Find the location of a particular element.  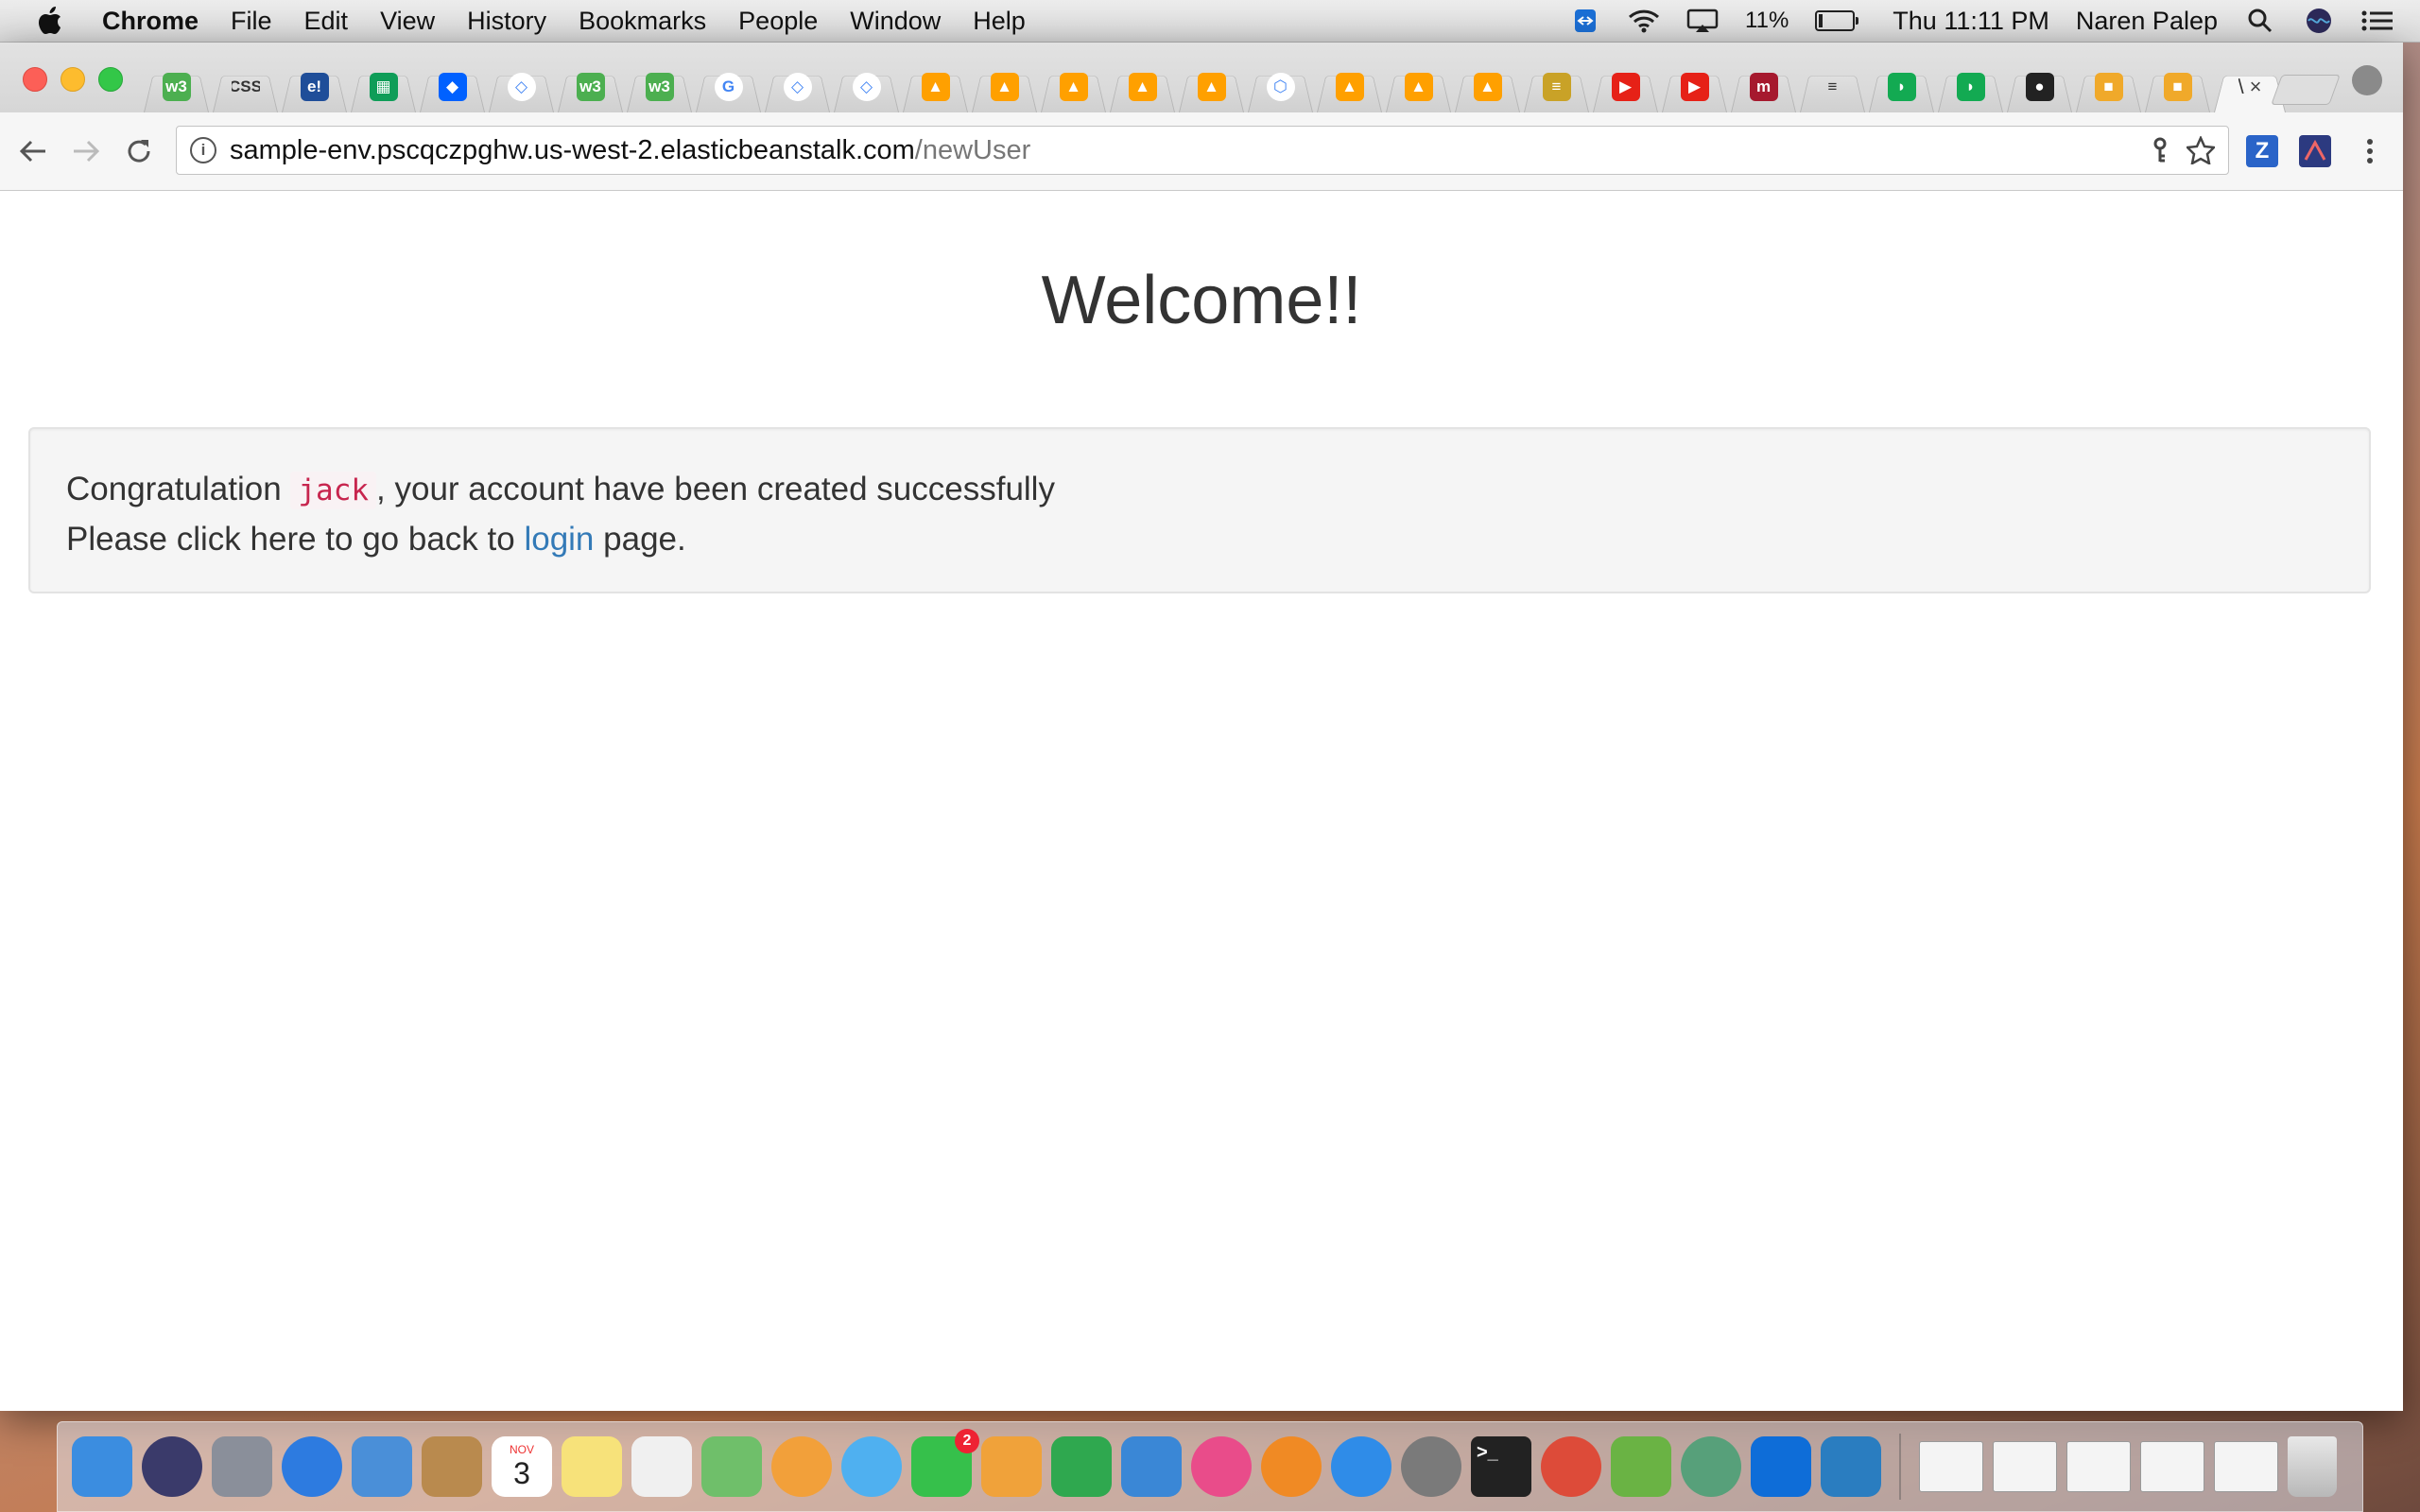

atom-icon is located at coordinates (1711, 1466).